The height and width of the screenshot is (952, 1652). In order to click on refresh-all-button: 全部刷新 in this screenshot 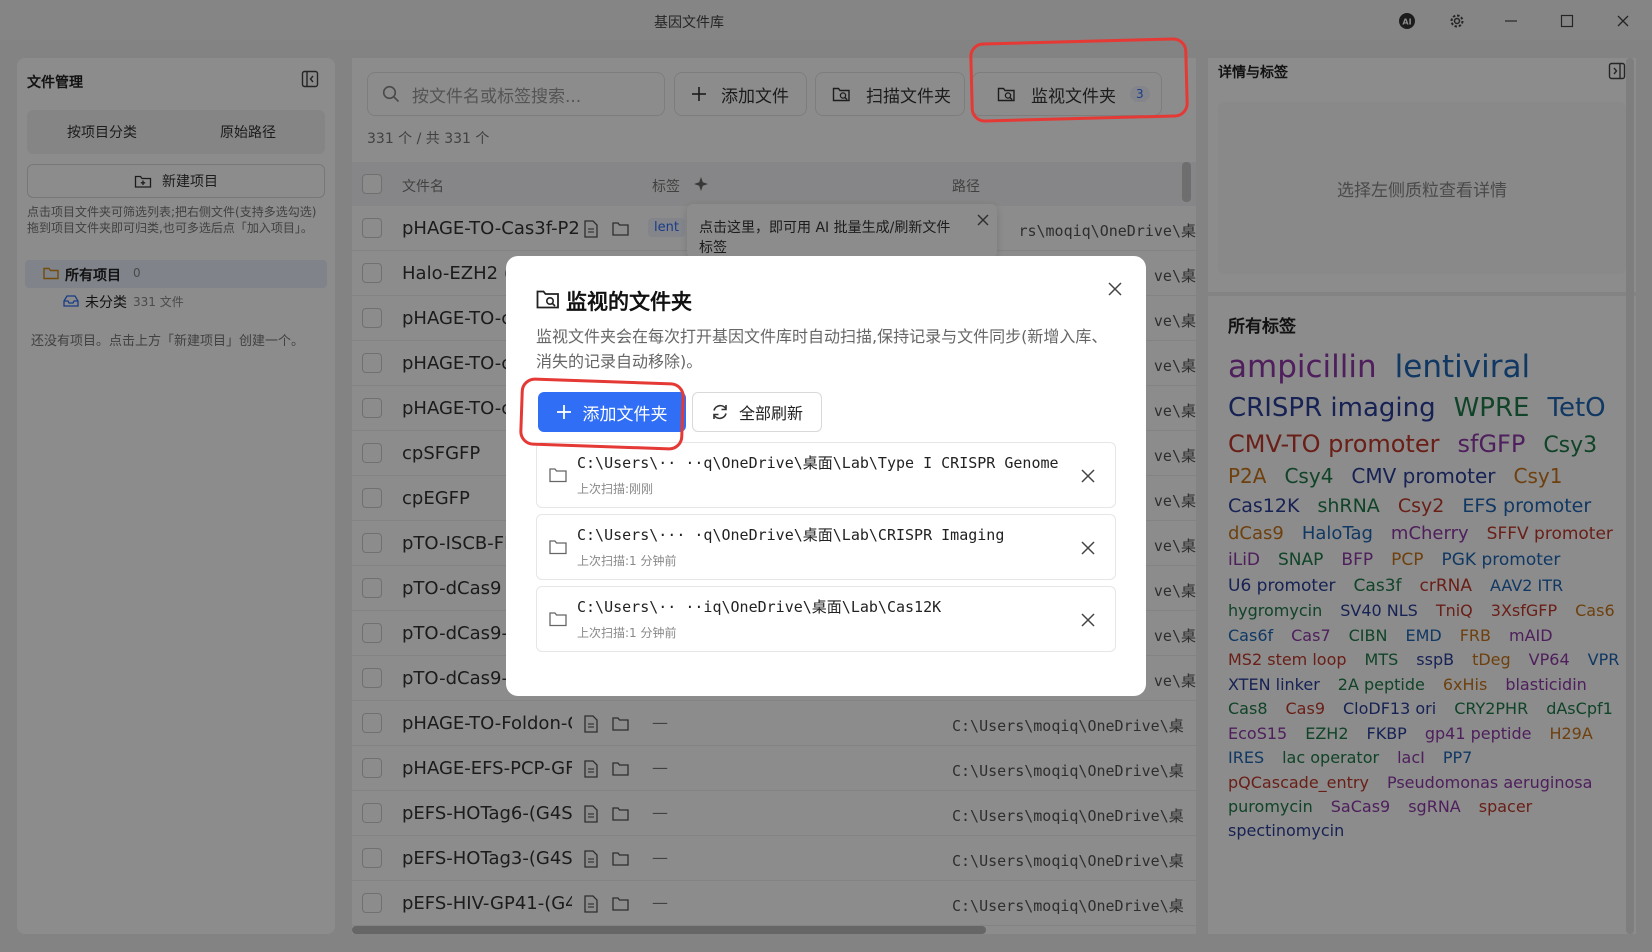, I will do `click(757, 412)`.